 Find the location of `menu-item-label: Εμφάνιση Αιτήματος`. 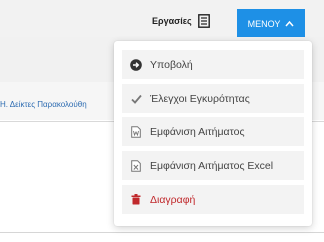

menu-item-label: Εμφάνιση Αιτήματος is located at coordinates (197, 131).